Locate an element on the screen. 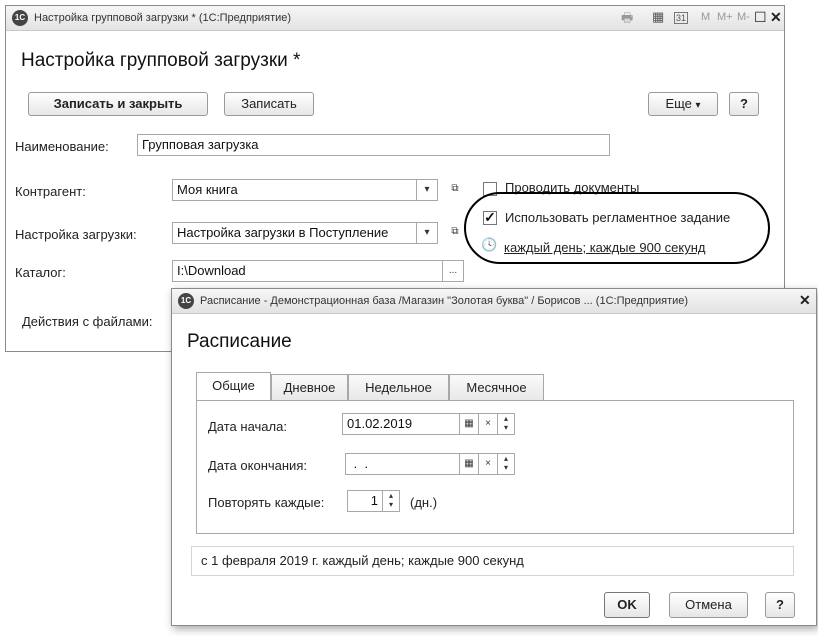 This screenshot has width=818, height=636. start-date-spinner: ▴ ▾ is located at coordinates (506, 424).